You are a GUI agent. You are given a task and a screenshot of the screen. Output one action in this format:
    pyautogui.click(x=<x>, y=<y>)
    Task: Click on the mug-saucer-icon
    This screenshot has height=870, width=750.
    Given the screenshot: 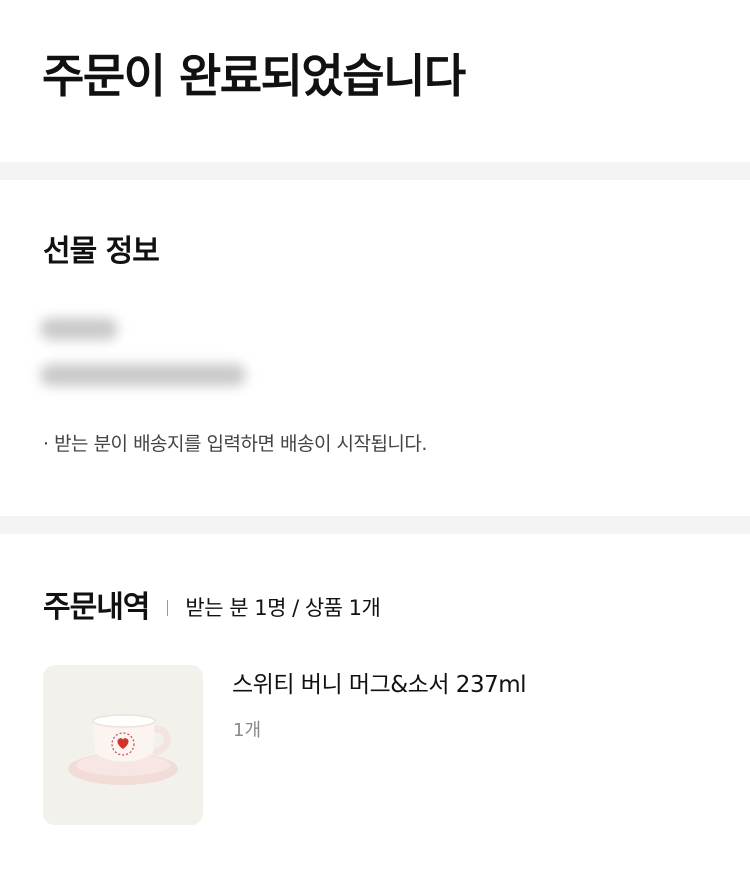 What is the action you would take?
    pyautogui.click(x=123, y=745)
    